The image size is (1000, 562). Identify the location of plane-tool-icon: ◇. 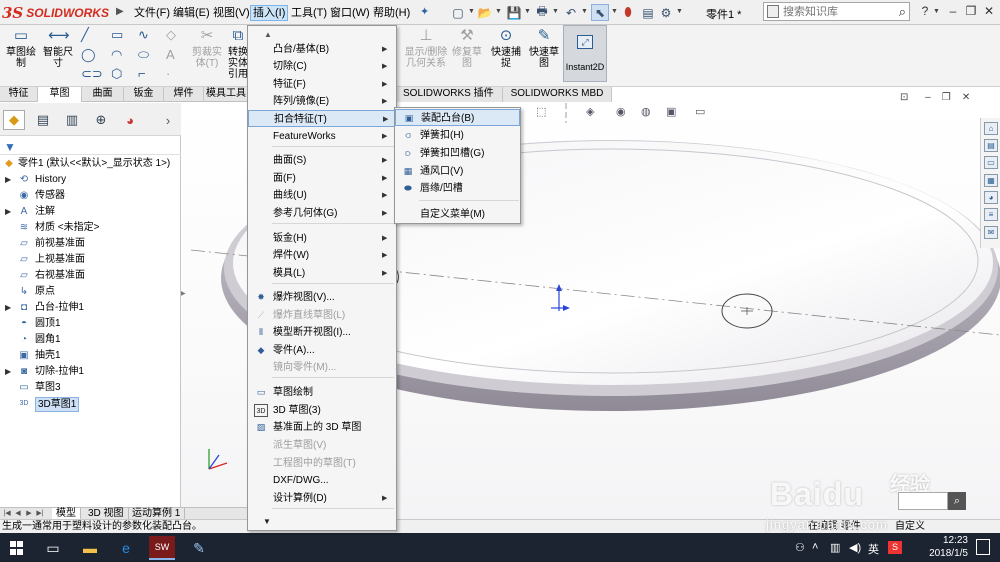
(171, 35).